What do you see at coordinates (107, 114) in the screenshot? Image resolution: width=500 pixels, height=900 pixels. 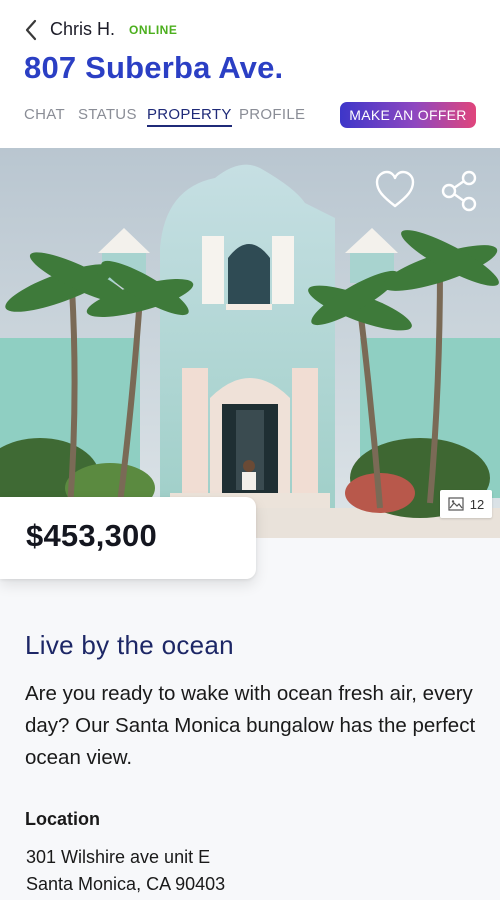 I see `tab-status: STATUS` at bounding box center [107, 114].